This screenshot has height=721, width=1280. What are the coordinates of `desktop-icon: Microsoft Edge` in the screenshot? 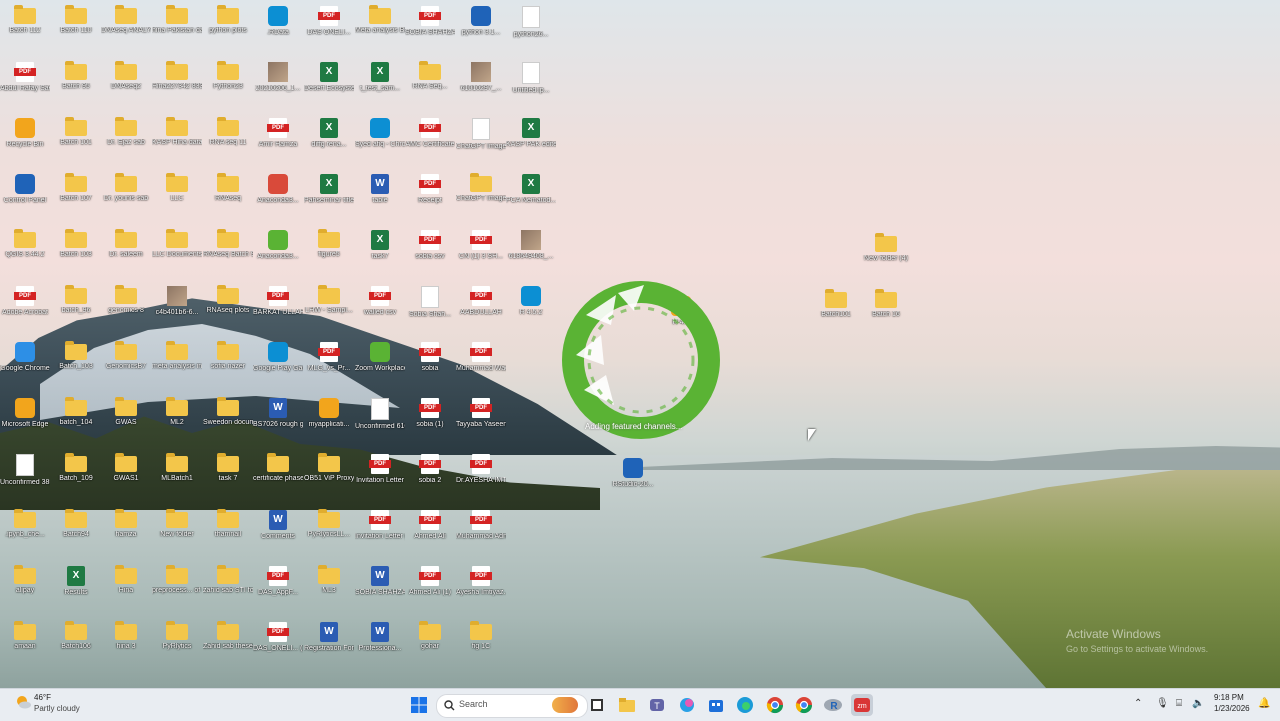 It's located at (25, 419).